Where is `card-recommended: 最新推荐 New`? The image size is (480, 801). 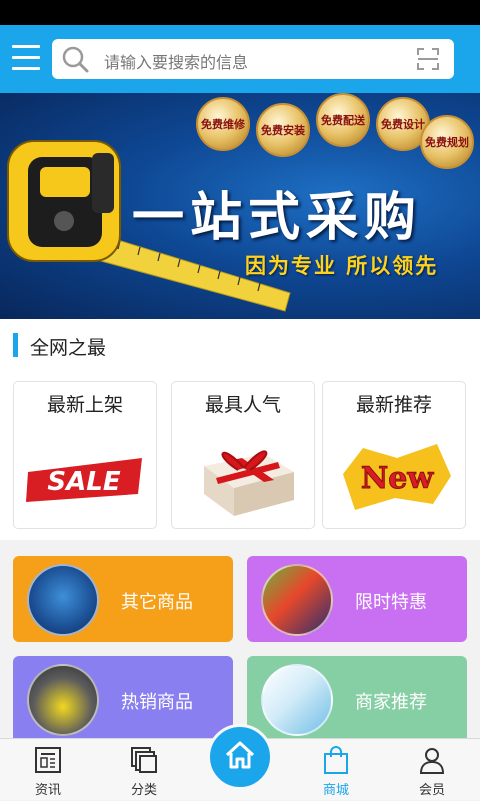
card-recommended: 最新推荐 New is located at coordinates (394, 455).